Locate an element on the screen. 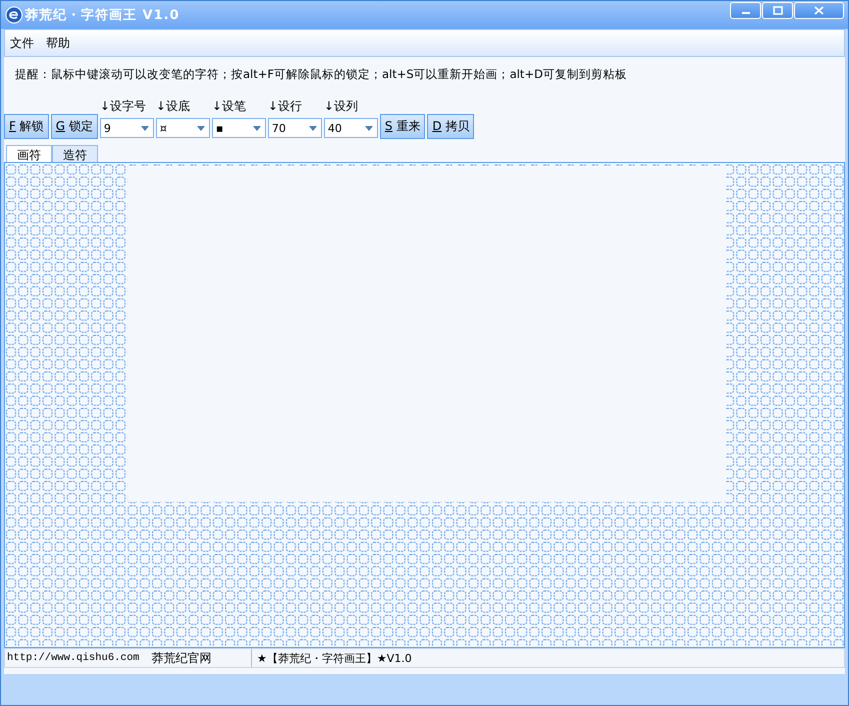  maximize-icon is located at coordinates (777, 10).